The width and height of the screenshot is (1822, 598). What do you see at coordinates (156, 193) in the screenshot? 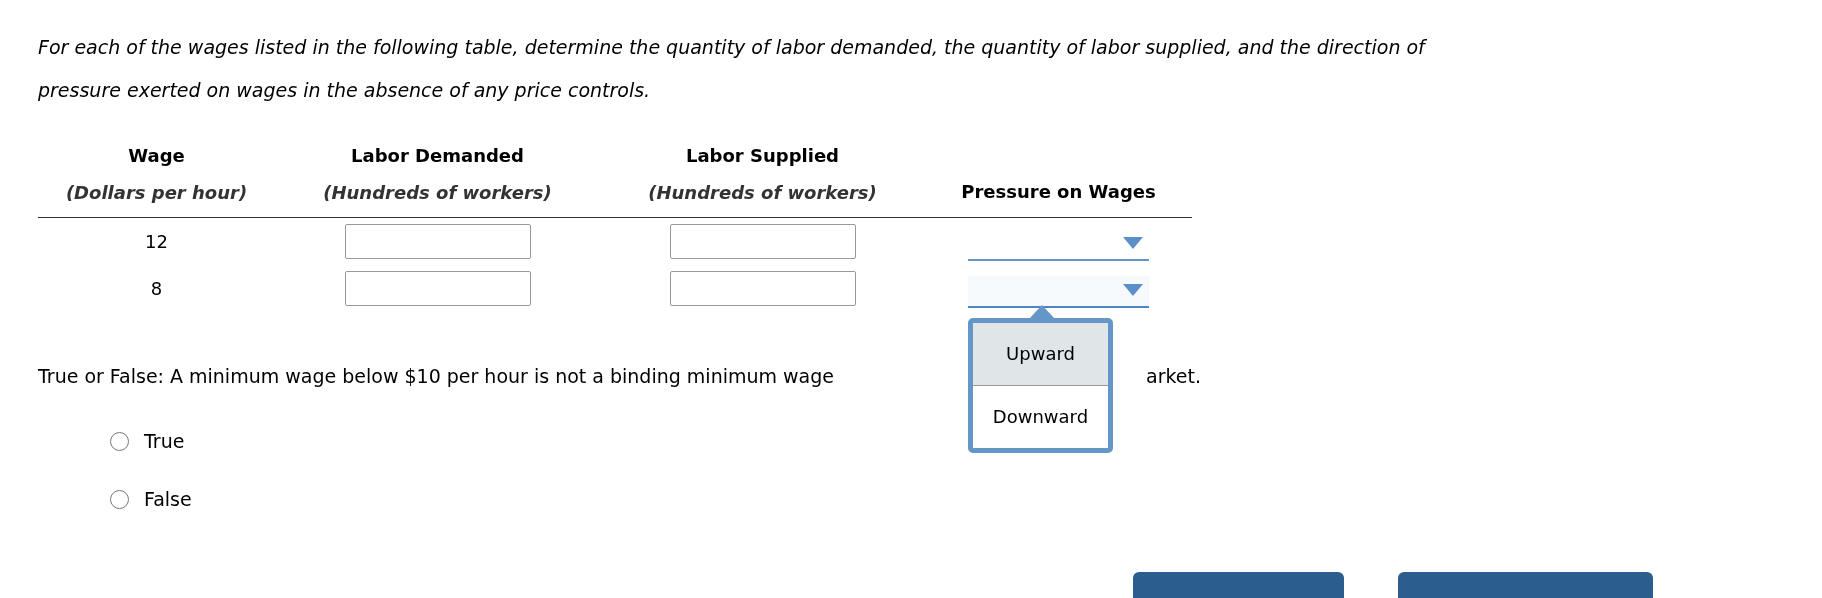
I see `column-unit: (Dollars per hour)` at bounding box center [156, 193].